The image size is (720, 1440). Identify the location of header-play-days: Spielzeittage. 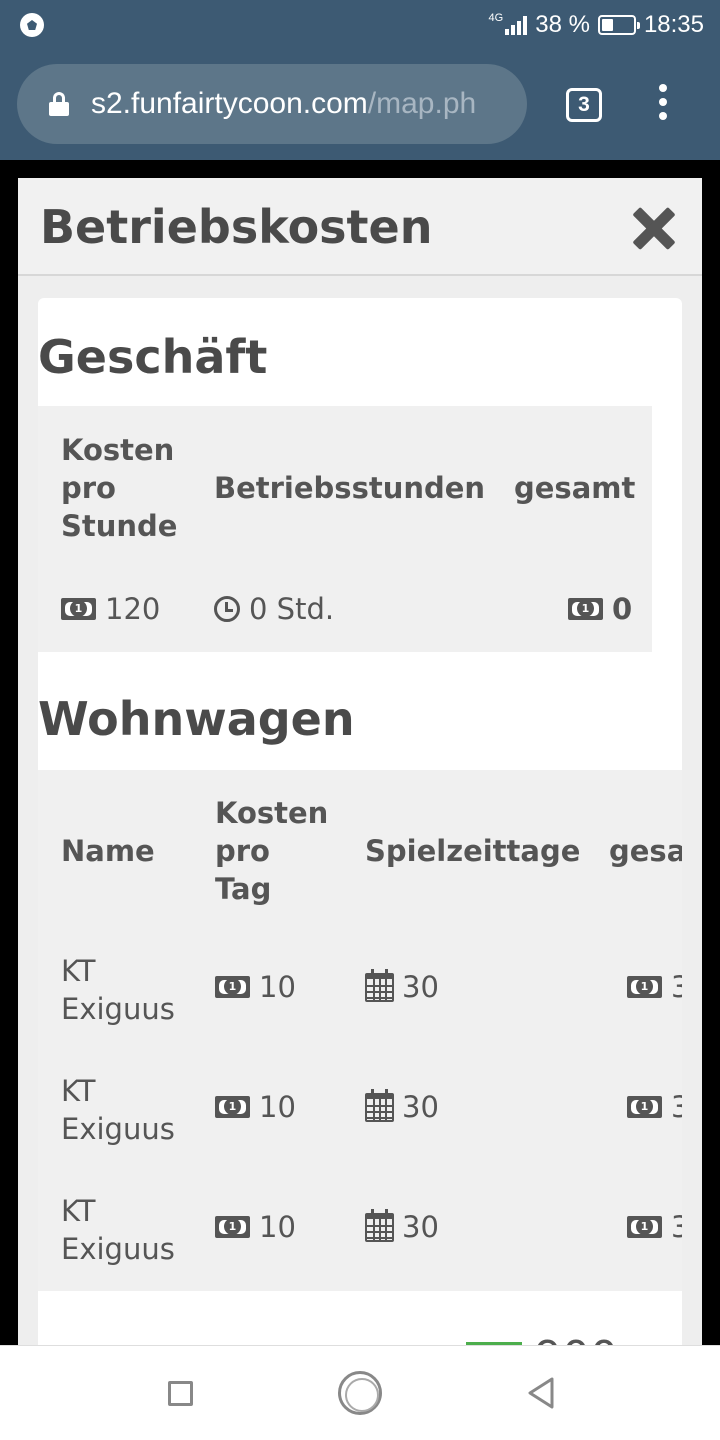
(473, 851).